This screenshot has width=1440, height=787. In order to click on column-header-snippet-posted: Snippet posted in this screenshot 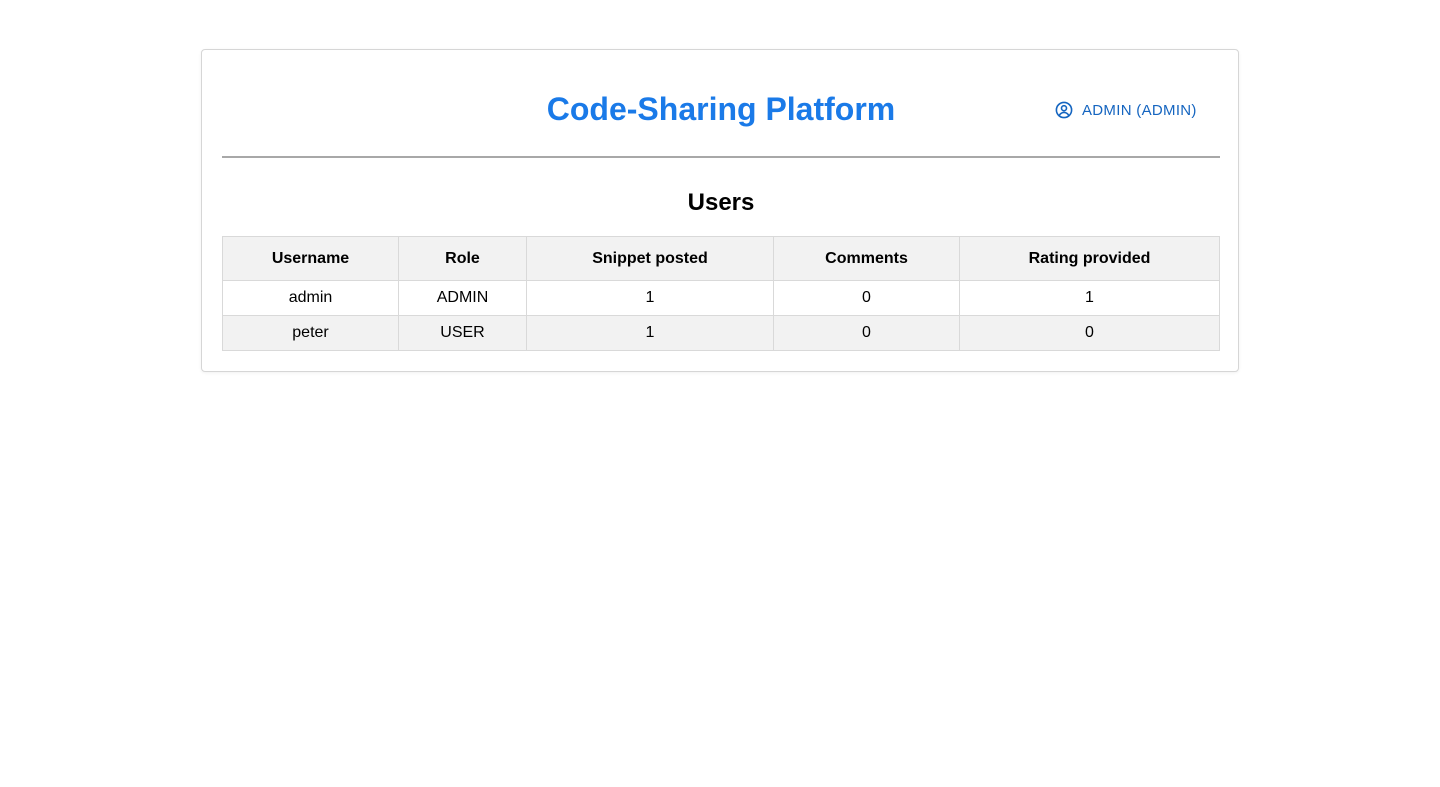, I will do `click(650, 258)`.